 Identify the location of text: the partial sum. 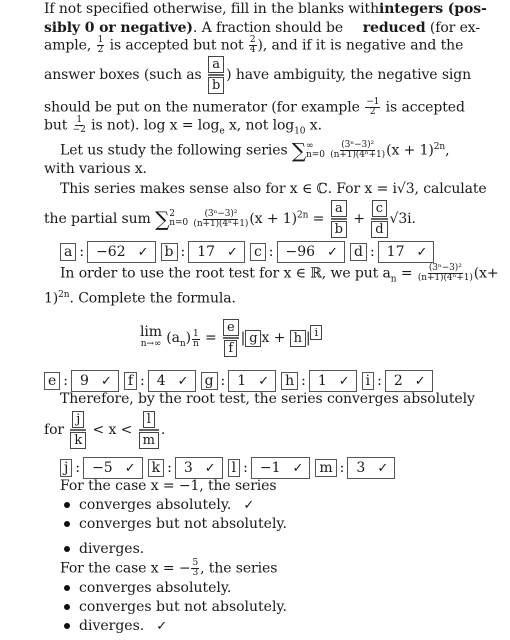
(97, 219).